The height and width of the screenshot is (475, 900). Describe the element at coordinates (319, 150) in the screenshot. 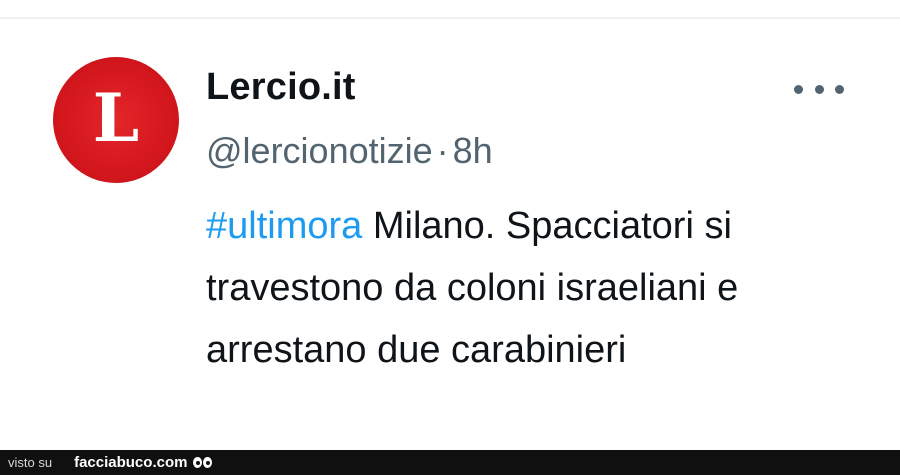

I see `user-handle: @lercionotizie` at that location.